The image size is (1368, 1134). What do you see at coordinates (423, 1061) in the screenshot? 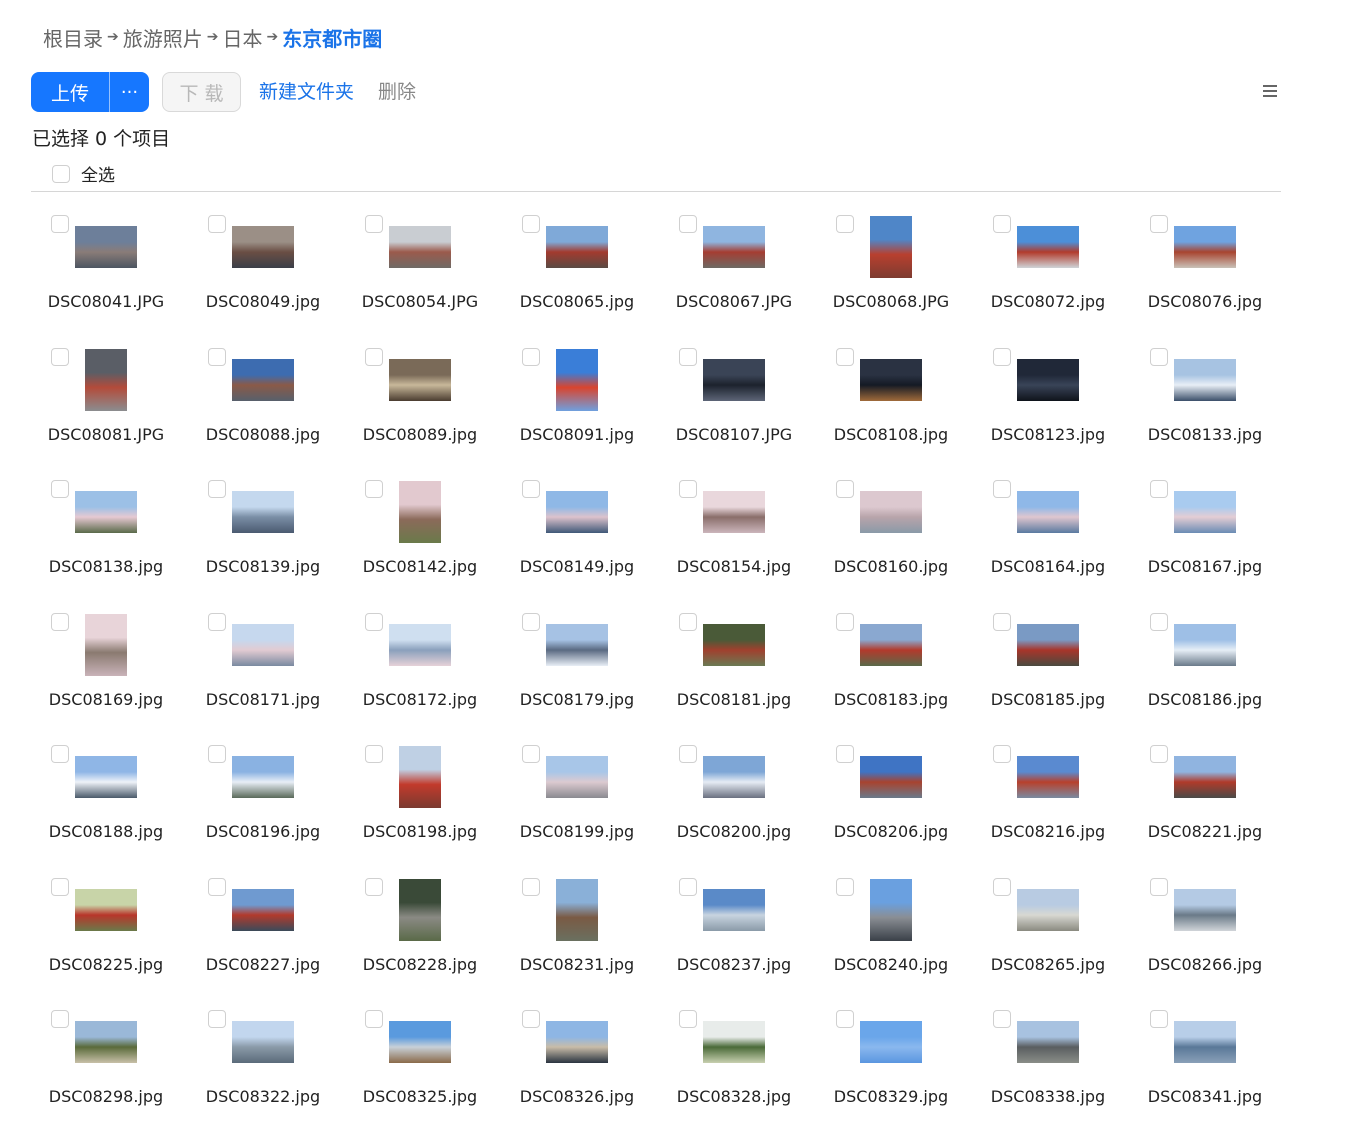
I see `file-tile: DSC08325.jpg` at bounding box center [423, 1061].